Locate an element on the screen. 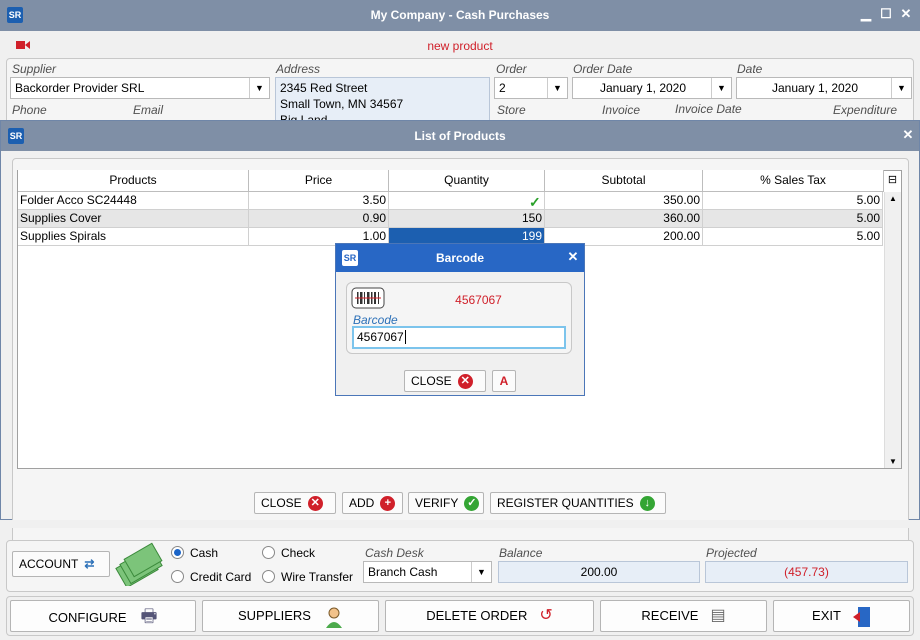  a-button: A is located at coordinates (504, 381).